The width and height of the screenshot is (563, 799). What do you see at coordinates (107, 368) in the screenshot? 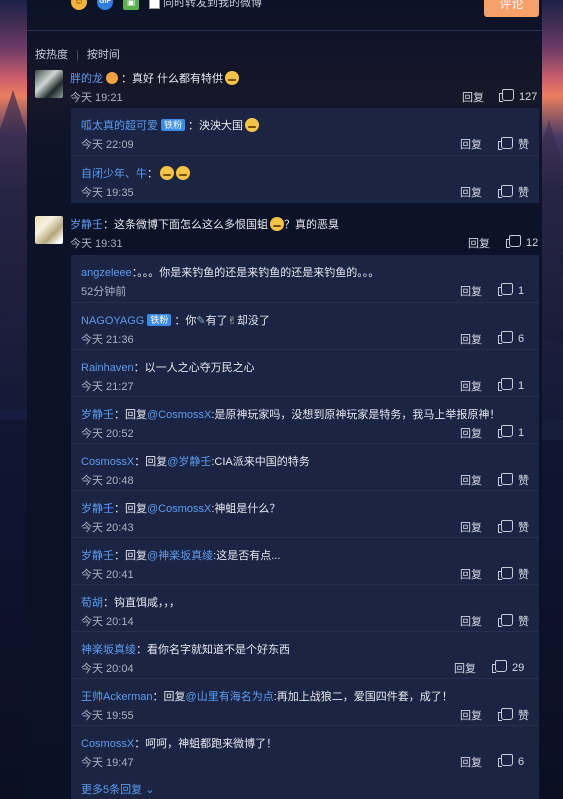
I see `reply-username: Rainhaven` at bounding box center [107, 368].